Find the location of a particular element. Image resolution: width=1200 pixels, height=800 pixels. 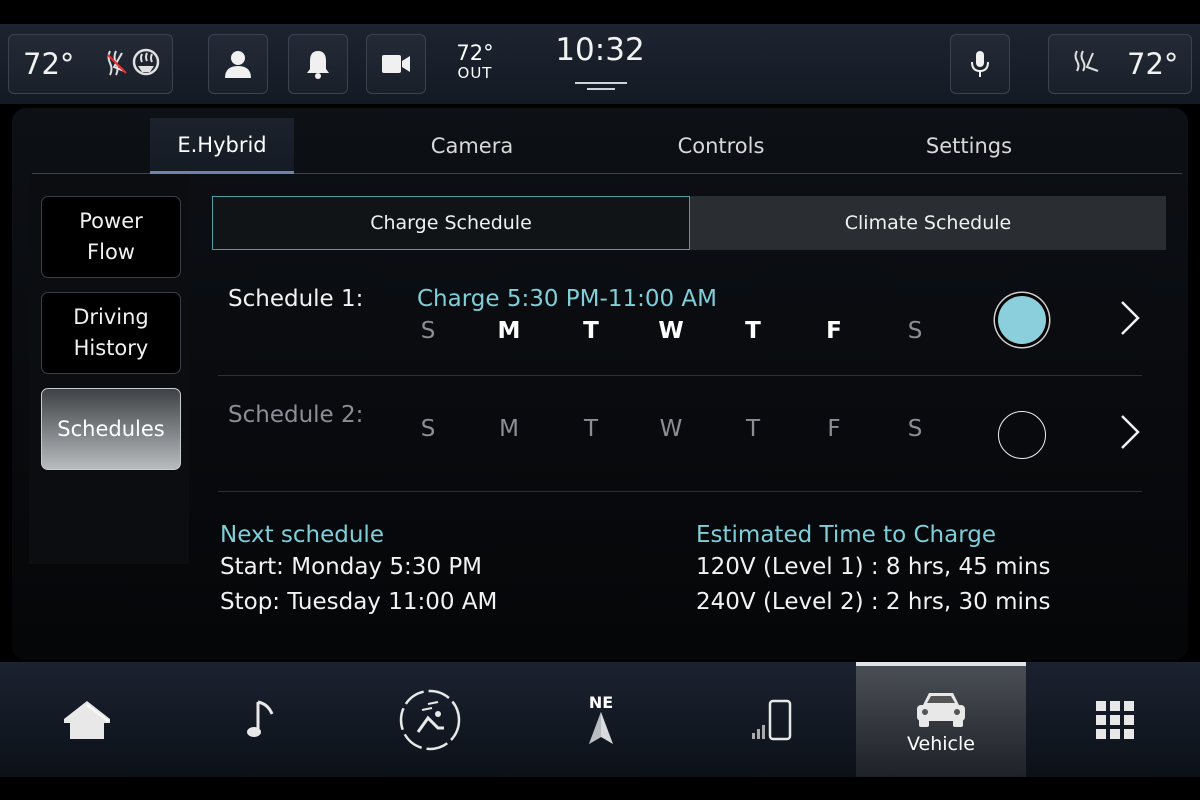

tab-controls: Controls is located at coordinates (721, 146).